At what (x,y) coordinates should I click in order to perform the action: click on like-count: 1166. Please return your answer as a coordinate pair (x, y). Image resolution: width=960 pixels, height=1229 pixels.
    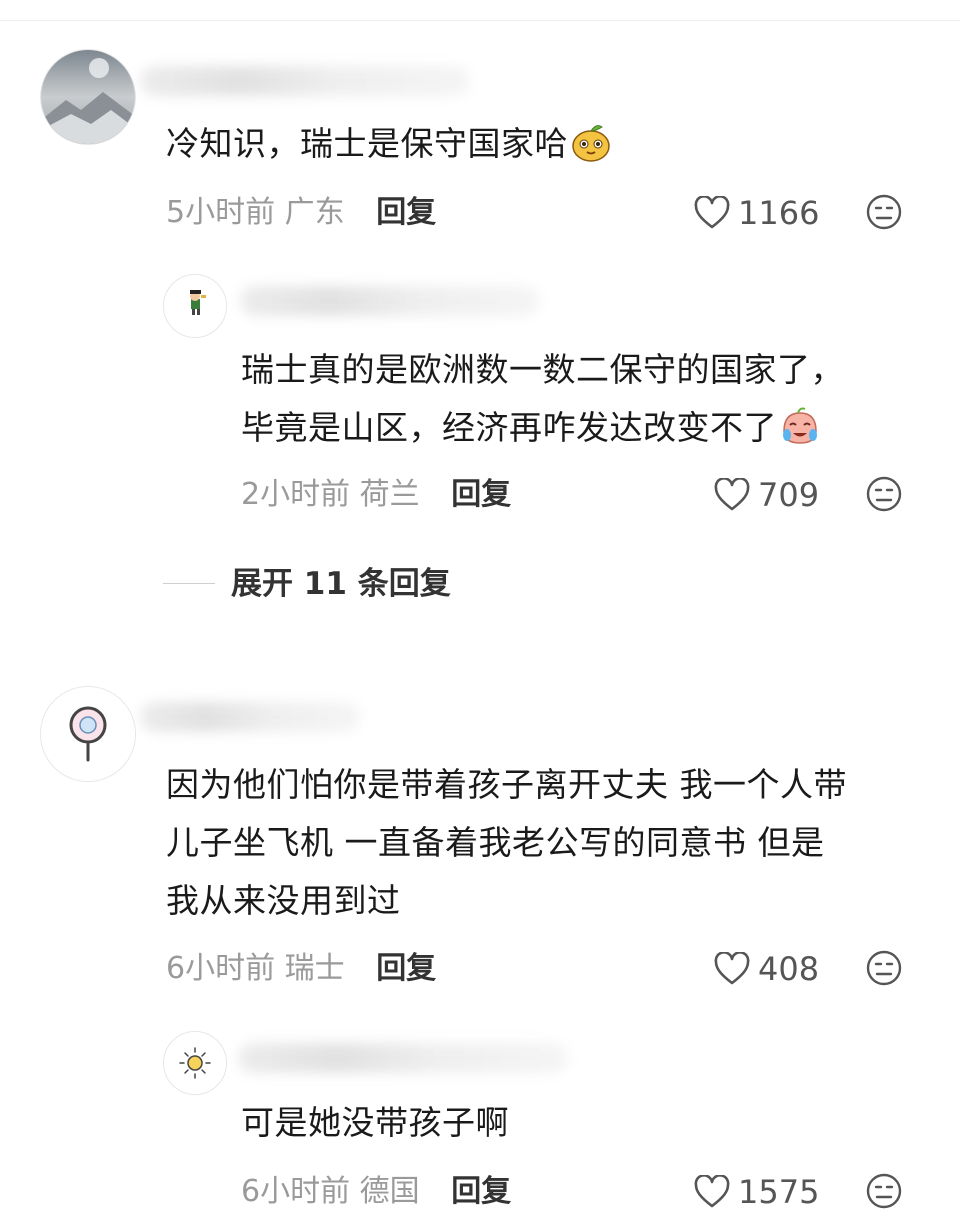
    Looking at the image, I should click on (779, 213).